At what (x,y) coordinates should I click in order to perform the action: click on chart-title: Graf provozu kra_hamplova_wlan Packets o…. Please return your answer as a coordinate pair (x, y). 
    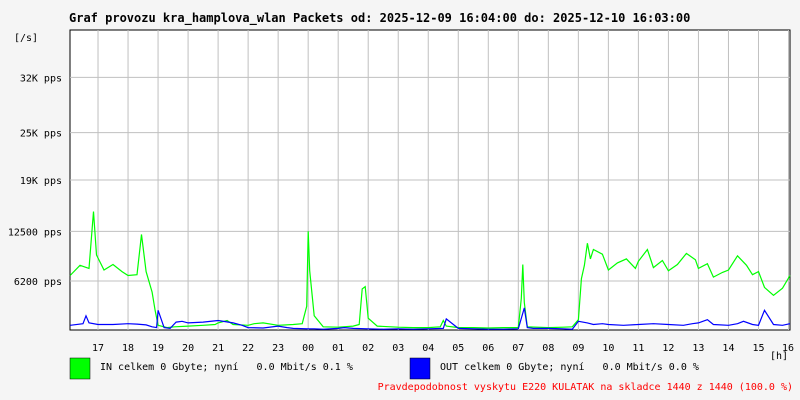
    Looking at the image, I should click on (379, 18).